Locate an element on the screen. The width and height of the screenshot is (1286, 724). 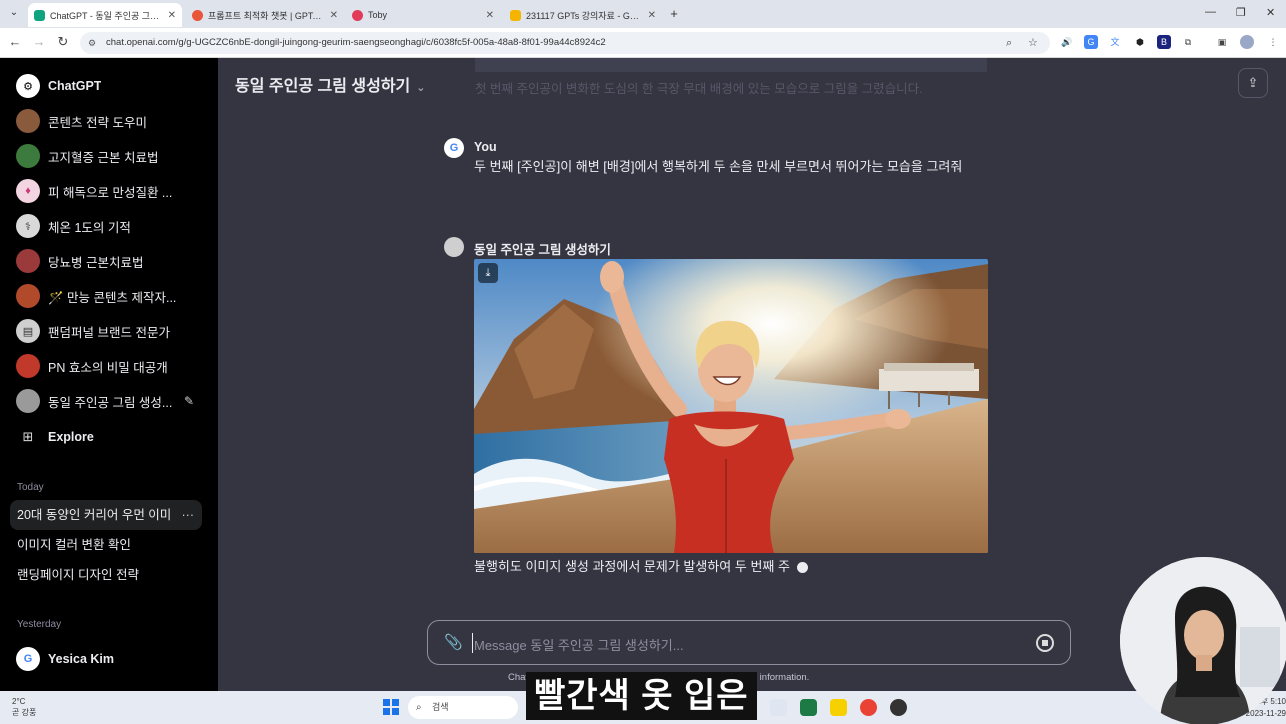
streaming-indicator-icon is located at coordinates (802, 568).